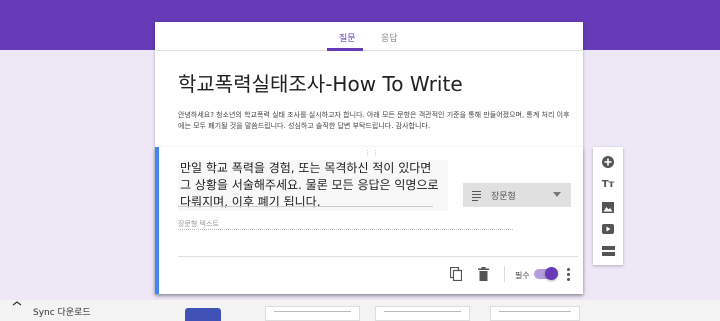 The image size is (720, 321). I want to click on required-toggle, so click(546, 273).